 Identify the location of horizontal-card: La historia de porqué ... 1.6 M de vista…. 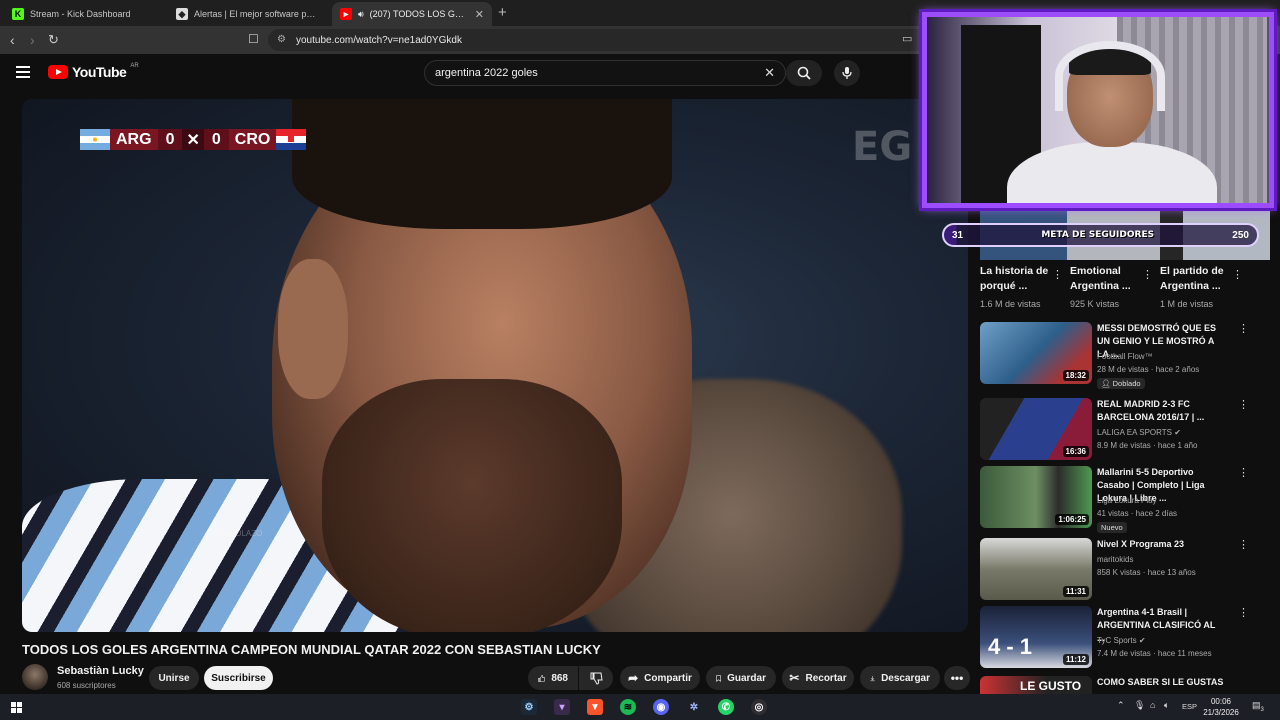
(1025, 286).